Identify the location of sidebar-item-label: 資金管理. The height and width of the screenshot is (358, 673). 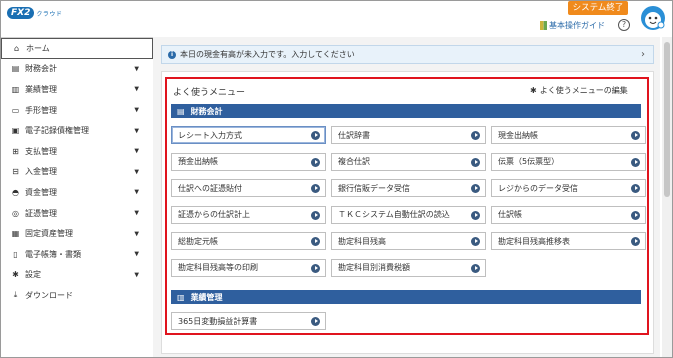
(41, 192).